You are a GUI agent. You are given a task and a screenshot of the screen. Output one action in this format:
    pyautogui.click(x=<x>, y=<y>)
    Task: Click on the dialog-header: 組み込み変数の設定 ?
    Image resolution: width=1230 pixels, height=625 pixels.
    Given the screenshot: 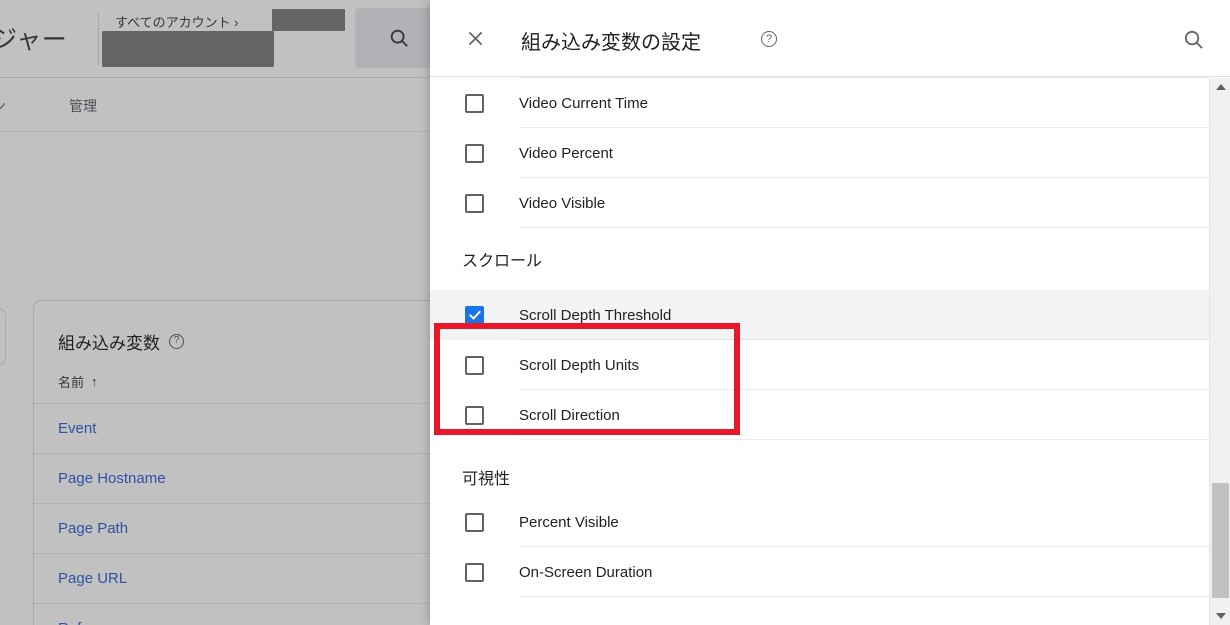 What is the action you would take?
    pyautogui.click(x=830, y=38)
    